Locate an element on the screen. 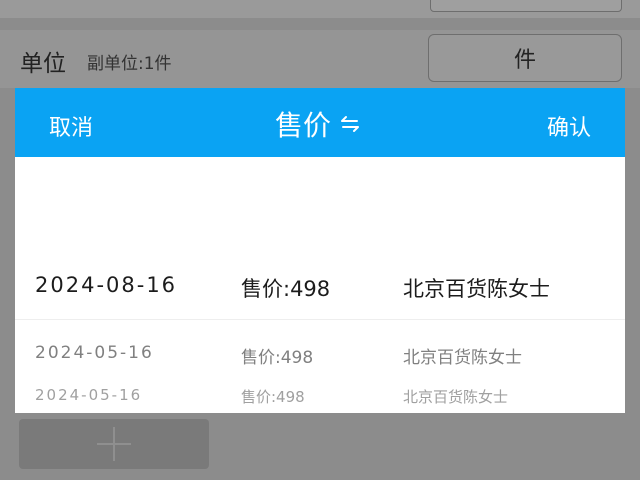  confirm-button: 确认 is located at coordinates (569, 126).